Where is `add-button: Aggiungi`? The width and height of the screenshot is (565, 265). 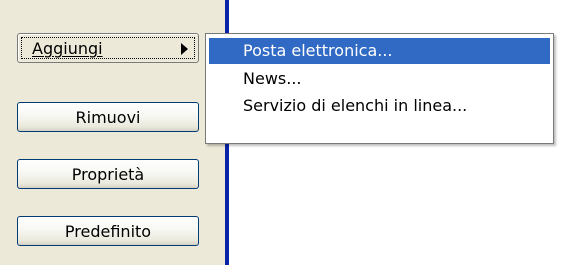 add-button: Aggiungi is located at coordinates (108, 48).